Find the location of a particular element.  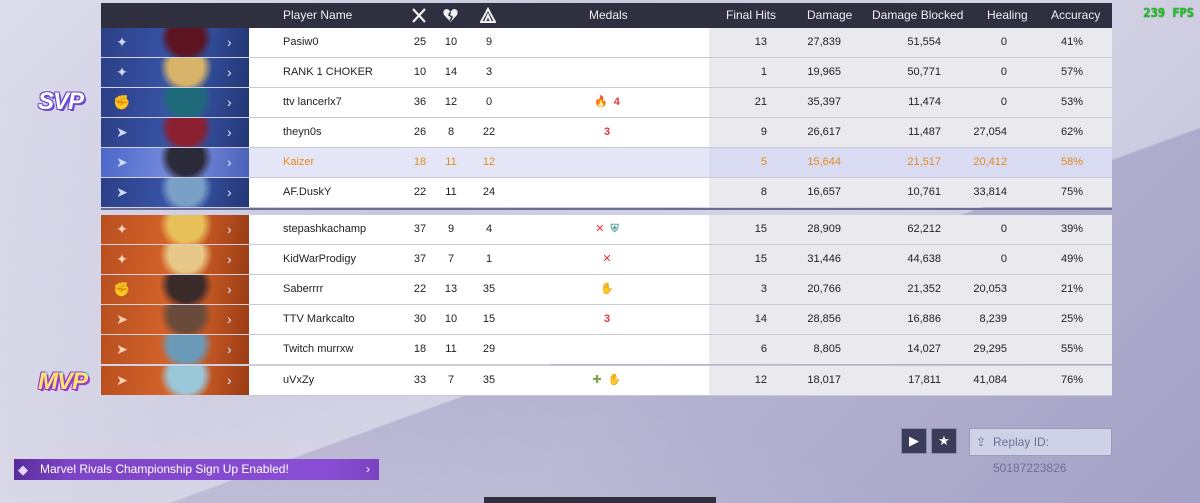

accuracy-value: 21% is located at coordinates (1071, 289).